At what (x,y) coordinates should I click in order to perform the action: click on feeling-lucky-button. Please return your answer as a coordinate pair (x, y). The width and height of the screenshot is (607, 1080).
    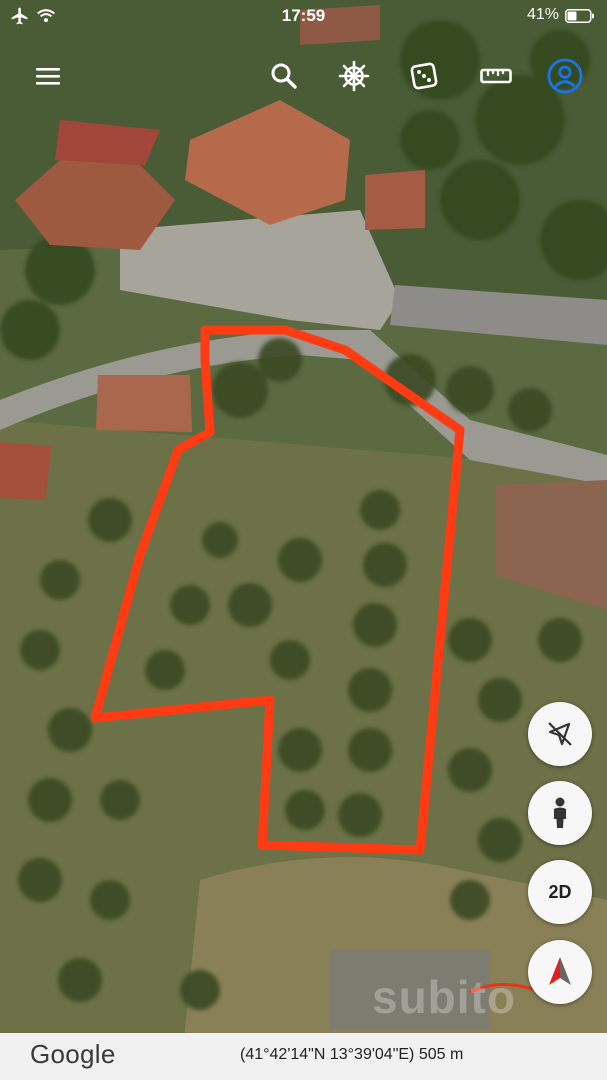
    Looking at the image, I should click on (424, 76).